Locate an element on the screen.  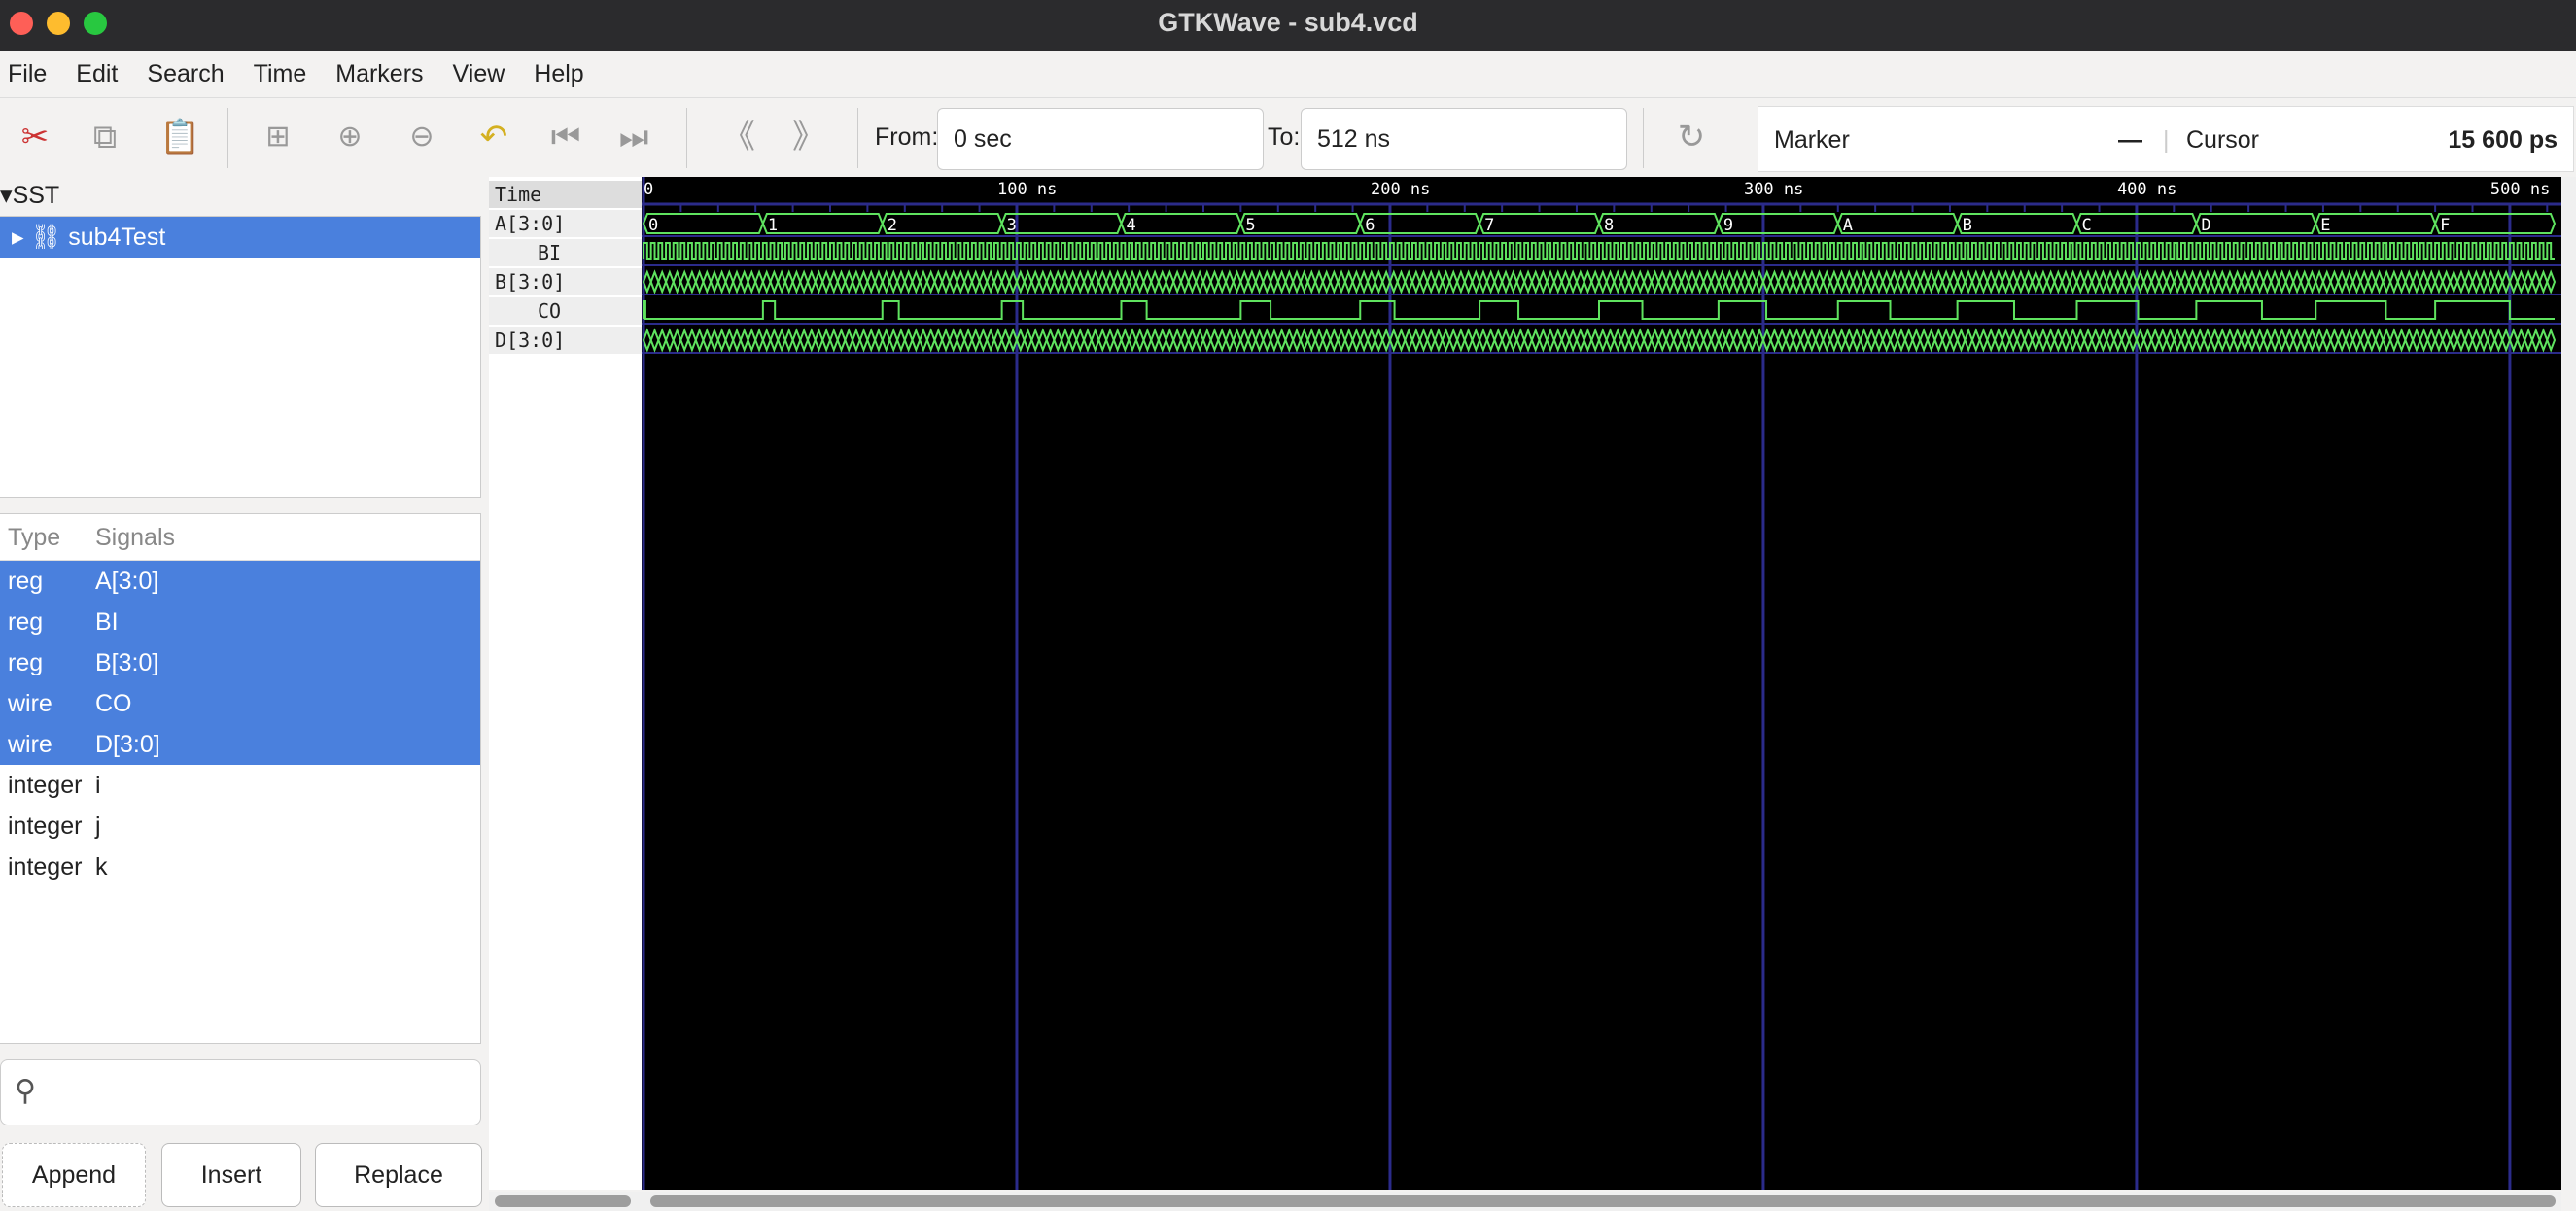
reload-icon: ↻ is located at coordinates (1692, 137).